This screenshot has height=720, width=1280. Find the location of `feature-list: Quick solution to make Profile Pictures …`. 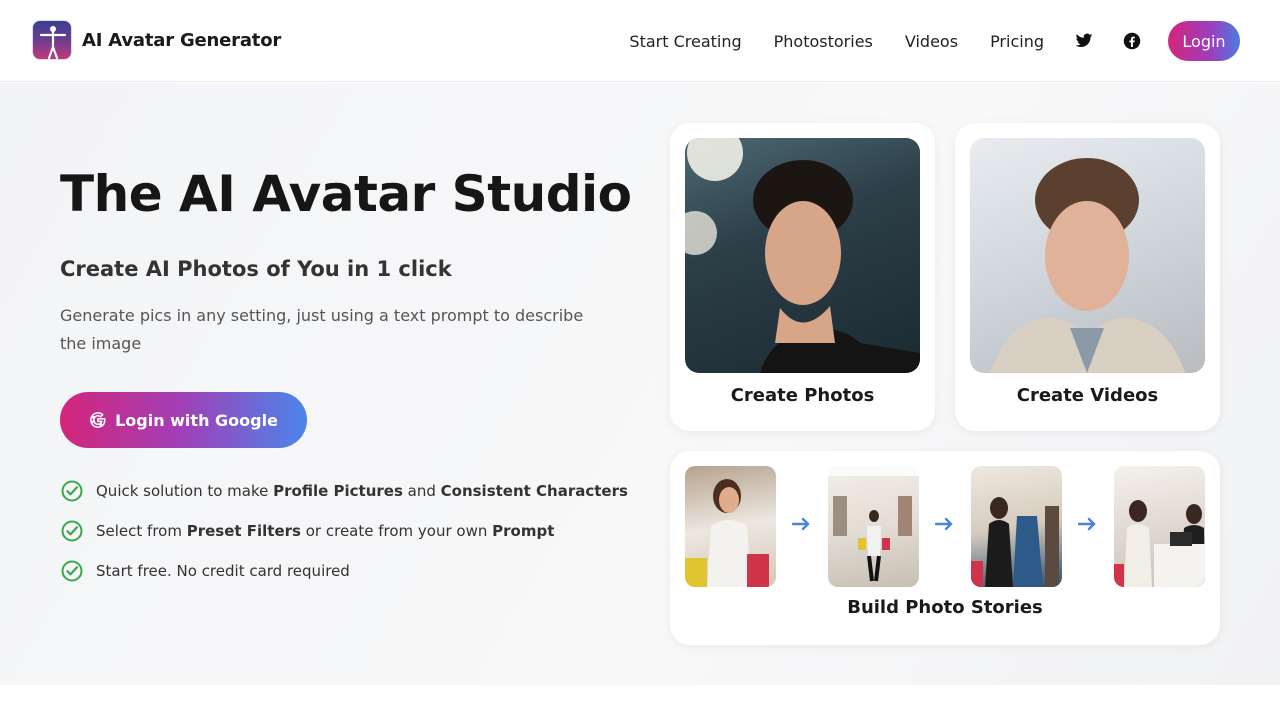

feature-list: Quick solution to make Profile Pictures … is located at coordinates (344, 539).